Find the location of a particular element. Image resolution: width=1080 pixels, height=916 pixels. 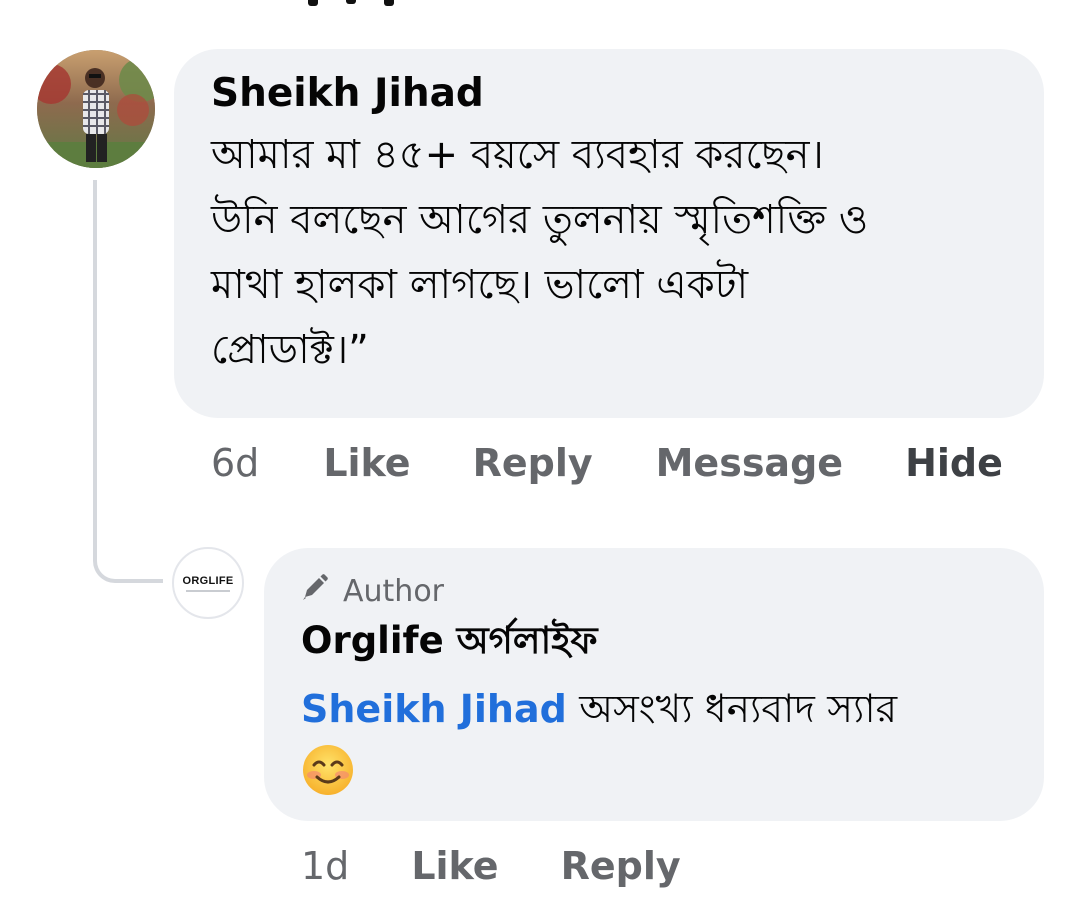

avatar is located at coordinates (96, 109).